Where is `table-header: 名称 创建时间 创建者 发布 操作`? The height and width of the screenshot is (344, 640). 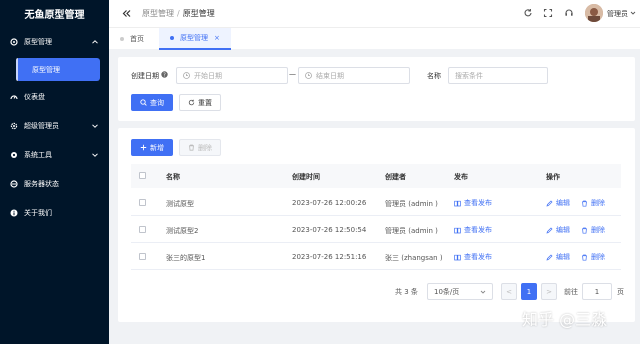
table-header: 名称 创建时间 创建者 发布 操作 is located at coordinates (376, 176).